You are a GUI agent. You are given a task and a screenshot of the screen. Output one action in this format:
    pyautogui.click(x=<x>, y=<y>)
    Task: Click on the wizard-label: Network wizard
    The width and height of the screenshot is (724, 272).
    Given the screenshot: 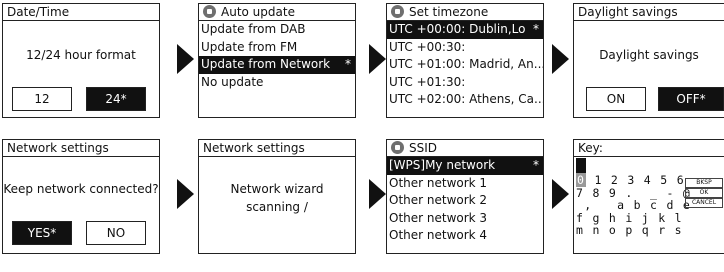 What is the action you would take?
    pyautogui.click(x=277, y=189)
    